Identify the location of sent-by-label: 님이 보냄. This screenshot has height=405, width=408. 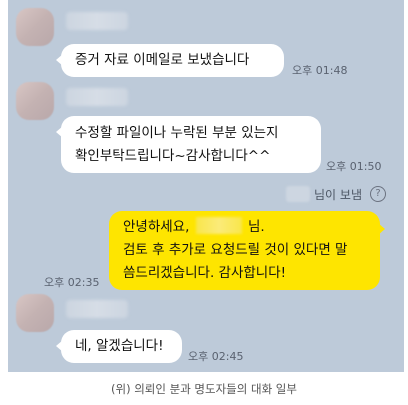
(338, 194).